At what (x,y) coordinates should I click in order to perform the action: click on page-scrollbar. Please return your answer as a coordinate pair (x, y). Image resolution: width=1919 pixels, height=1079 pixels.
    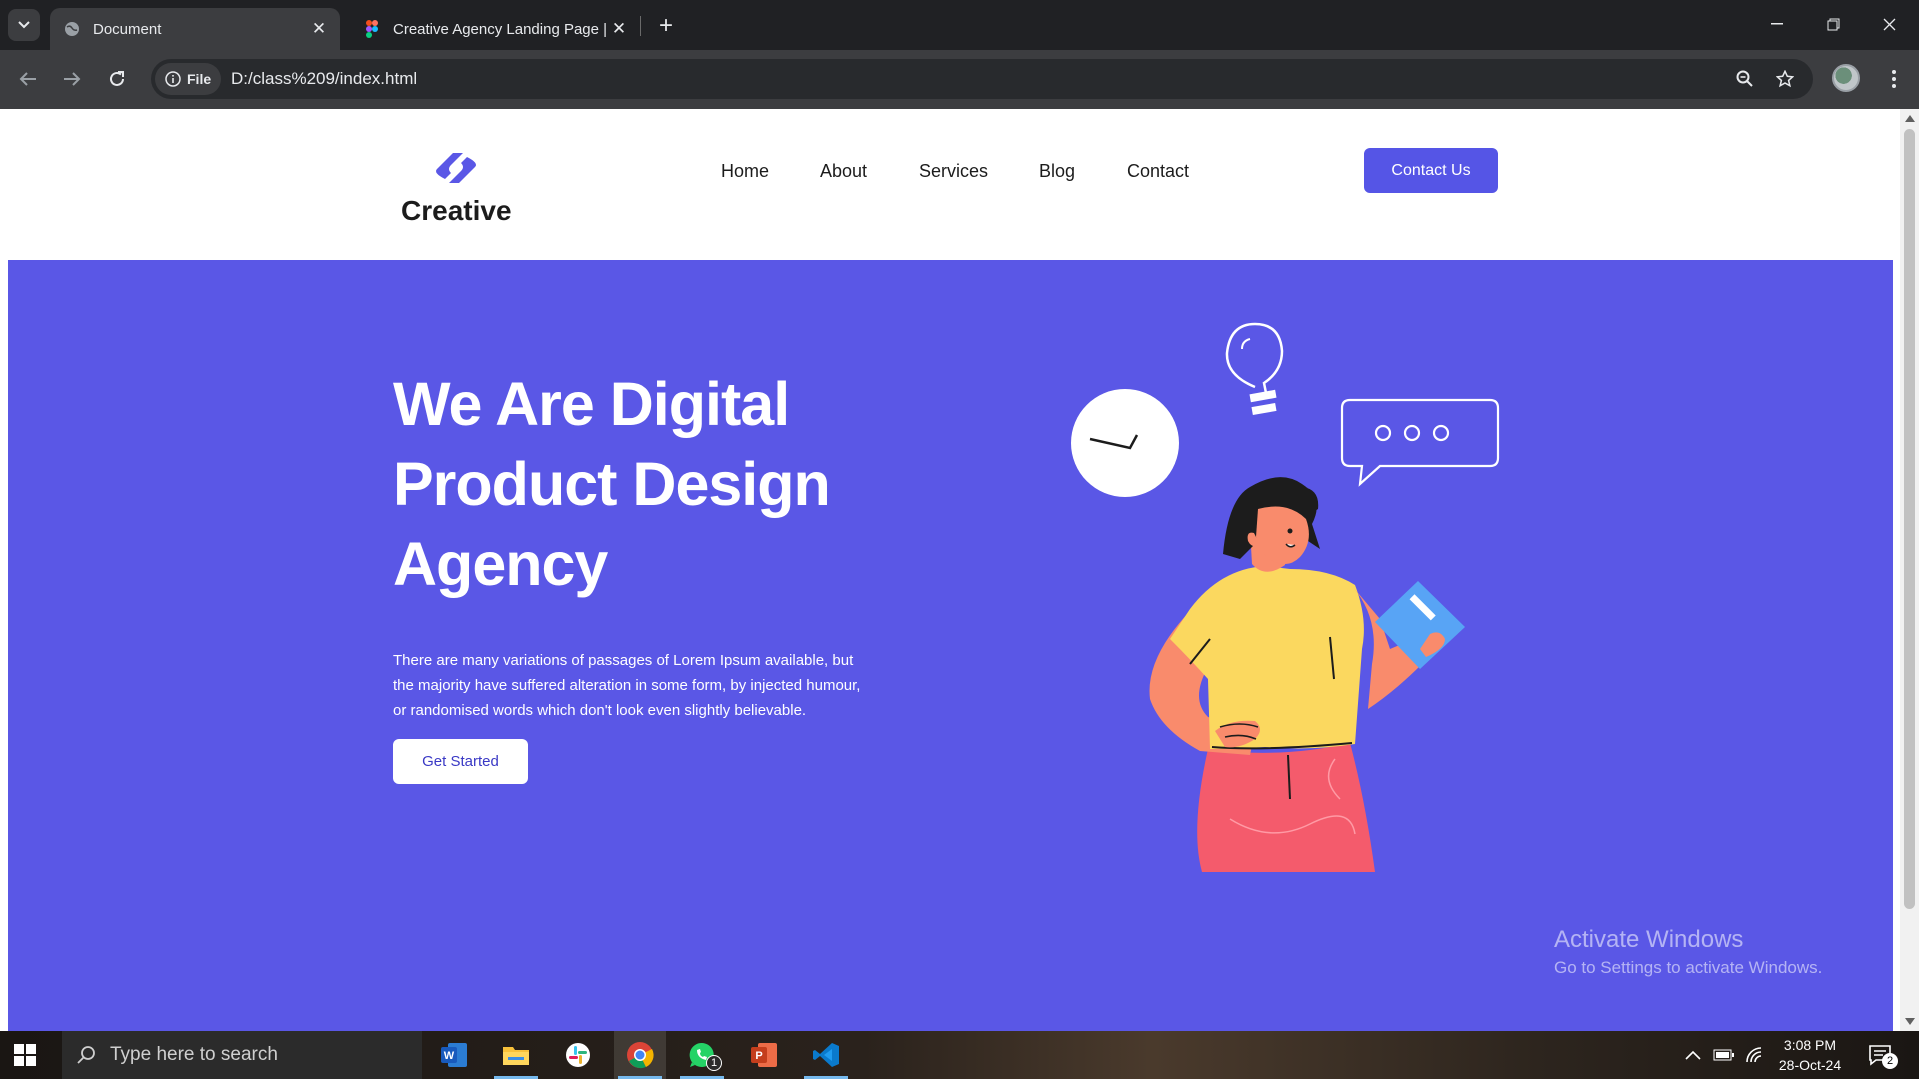
    Looking at the image, I should click on (1909, 570).